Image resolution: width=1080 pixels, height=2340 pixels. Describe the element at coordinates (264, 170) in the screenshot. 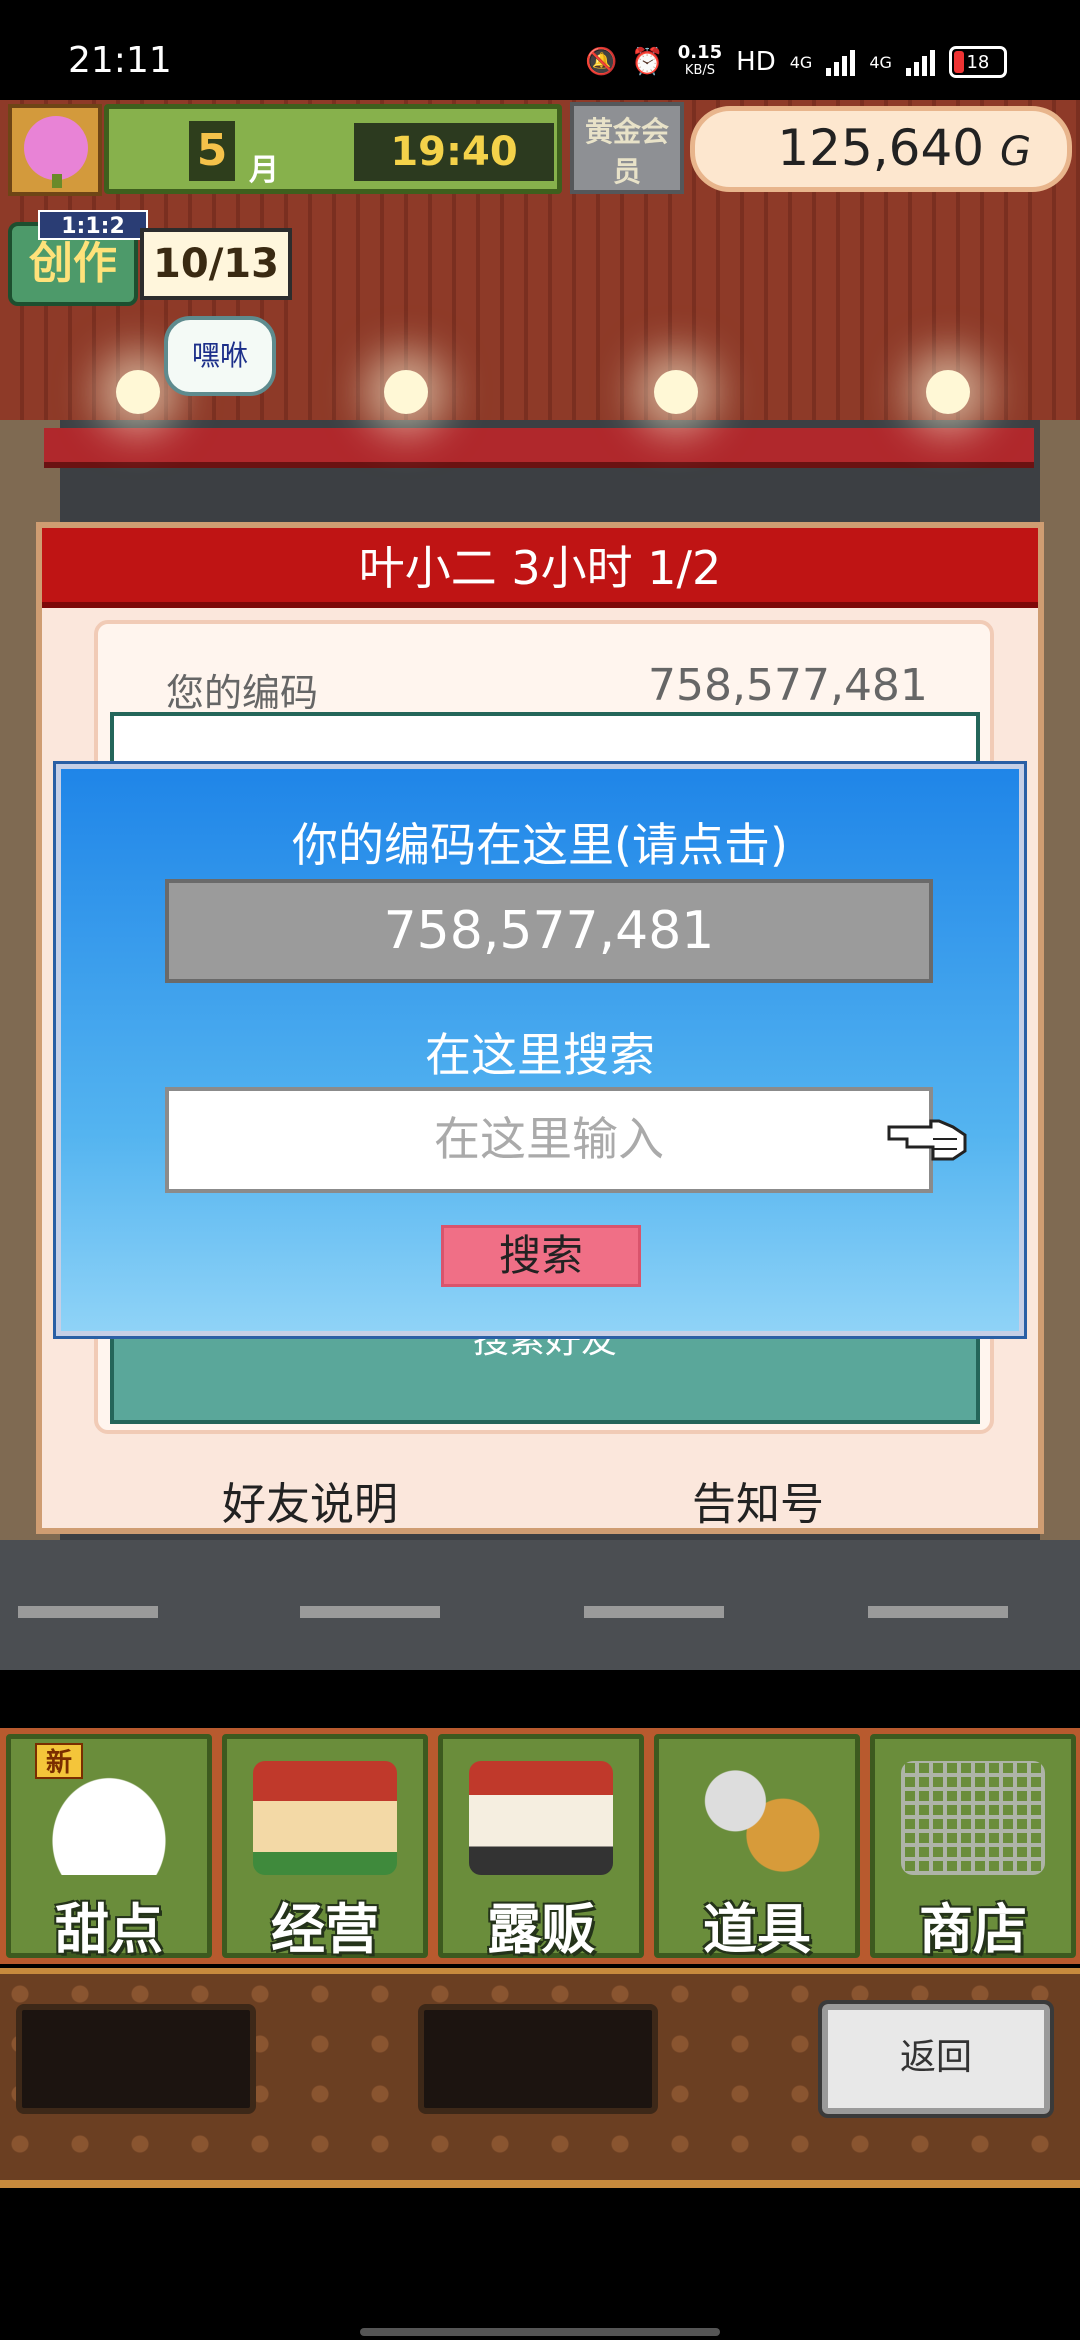

I see `month-label: 月` at that location.